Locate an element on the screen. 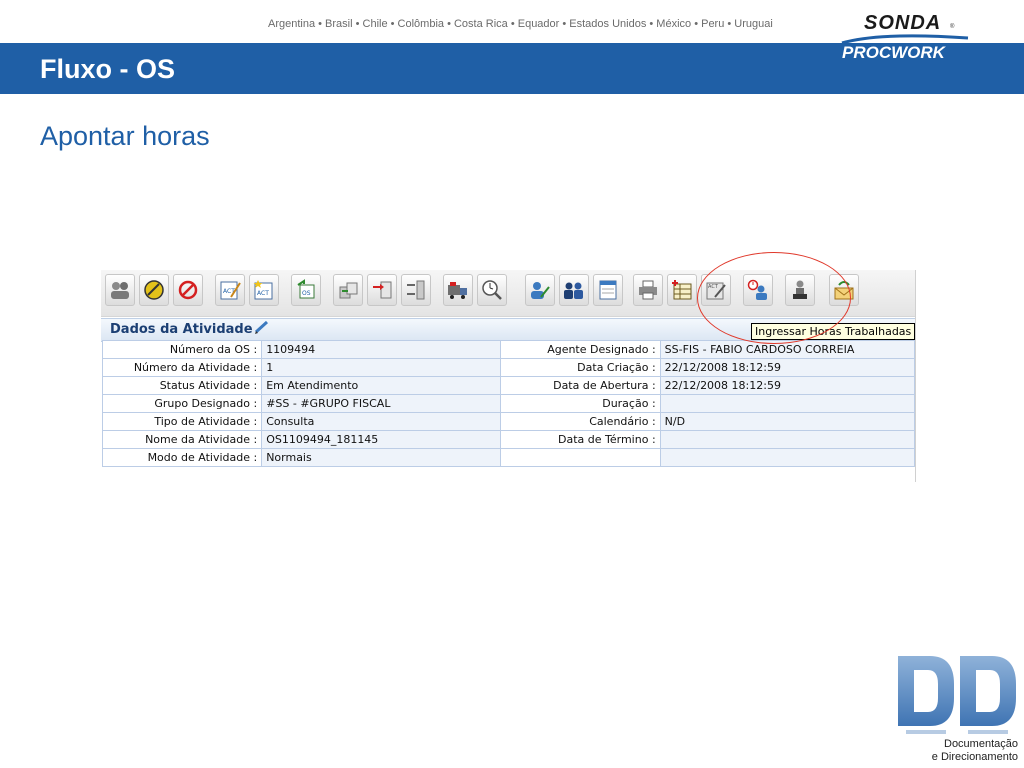 Image resolution: width=1024 pixels, height=768 pixels. act-new-icon: ACT is located at coordinates (263, 290).